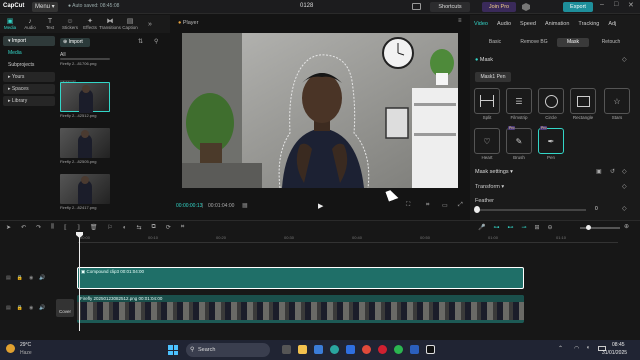 This screenshot has height=360, width=640. I want to click on feather-value: 0, so click(596, 209).